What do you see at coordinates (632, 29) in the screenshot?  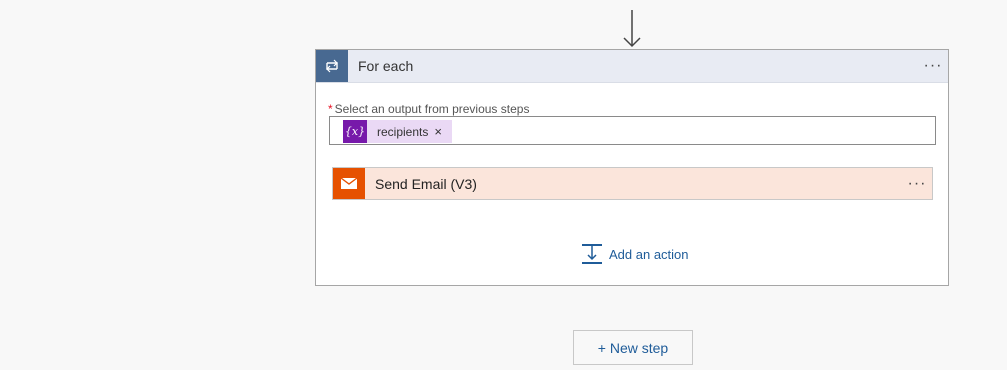 I see `flow-arrow-down-icon` at bounding box center [632, 29].